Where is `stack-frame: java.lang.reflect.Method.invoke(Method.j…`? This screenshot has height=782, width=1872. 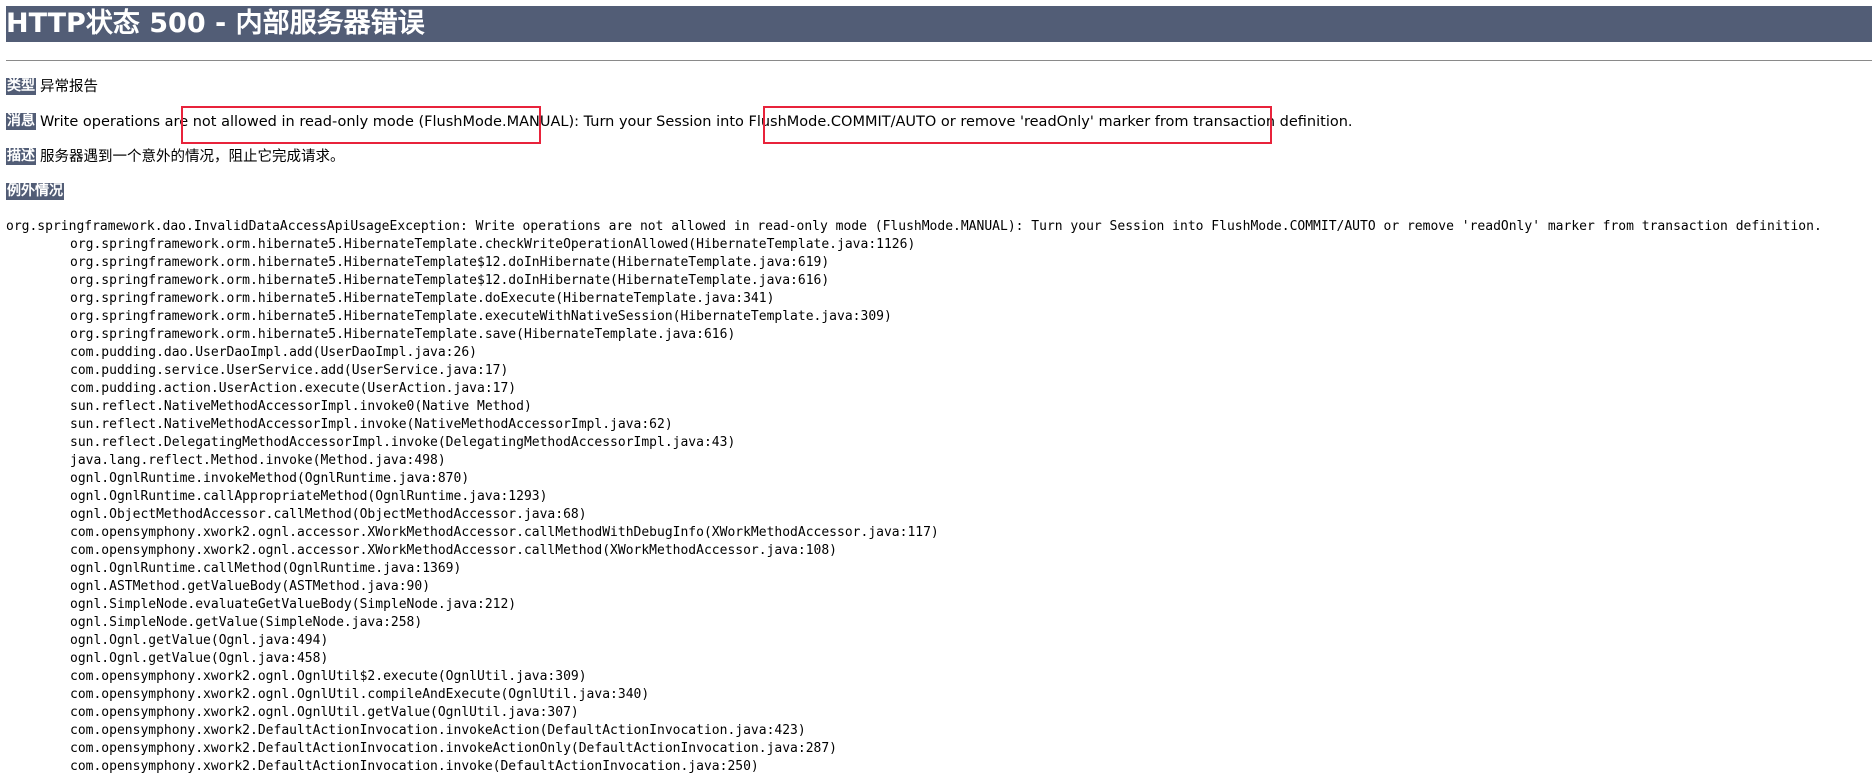 stack-frame: java.lang.reflect.Method.invoke(Method.j… is located at coordinates (258, 460).